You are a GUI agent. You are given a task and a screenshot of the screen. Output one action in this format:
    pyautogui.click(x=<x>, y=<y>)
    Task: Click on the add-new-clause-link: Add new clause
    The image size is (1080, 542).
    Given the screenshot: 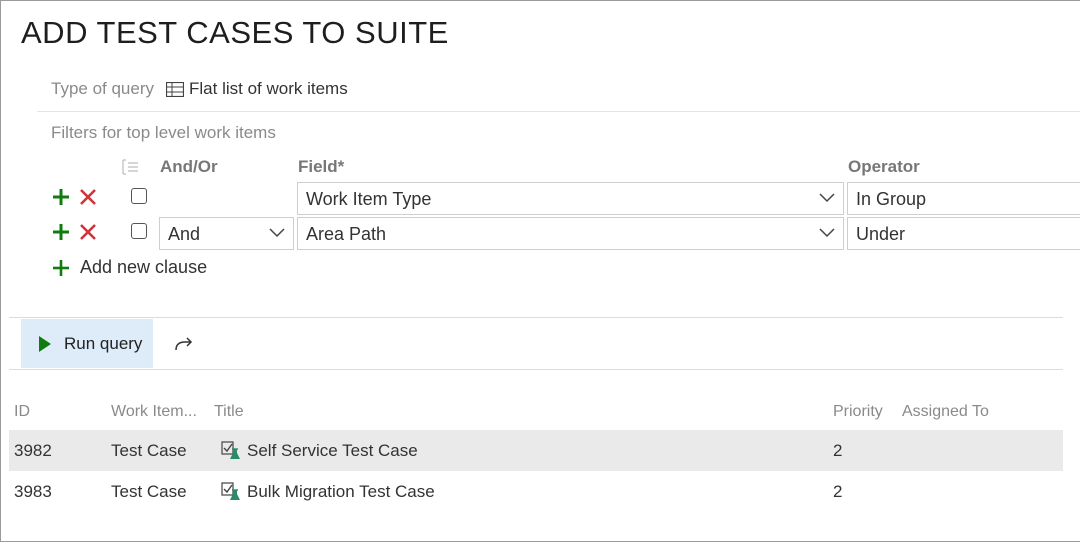 What is the action you would take?
    pyautogui.click(x=129, y=267)
    